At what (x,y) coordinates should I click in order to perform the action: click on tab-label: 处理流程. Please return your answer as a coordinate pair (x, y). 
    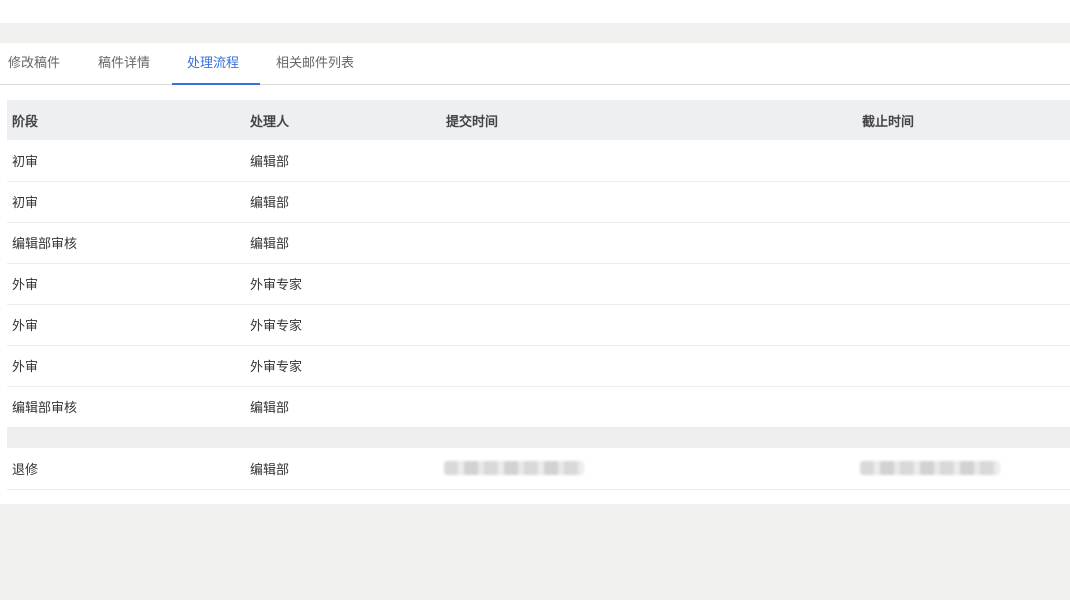
    Looking at the image, I should click on (213, 63).